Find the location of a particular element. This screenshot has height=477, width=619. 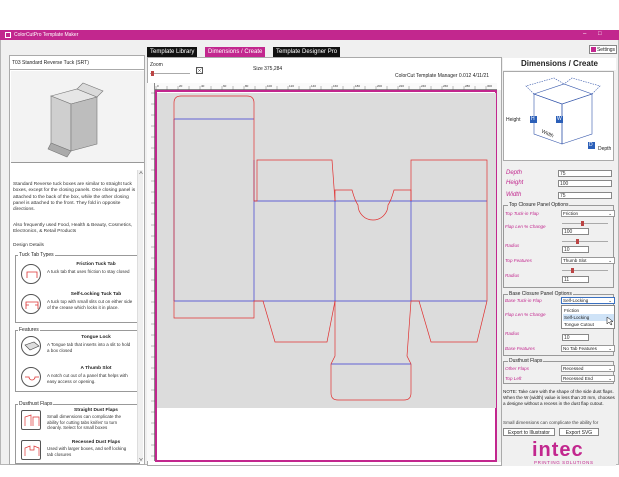

tab-dimensions-create: Dimensions / Create is located at coordinates (235, 52).